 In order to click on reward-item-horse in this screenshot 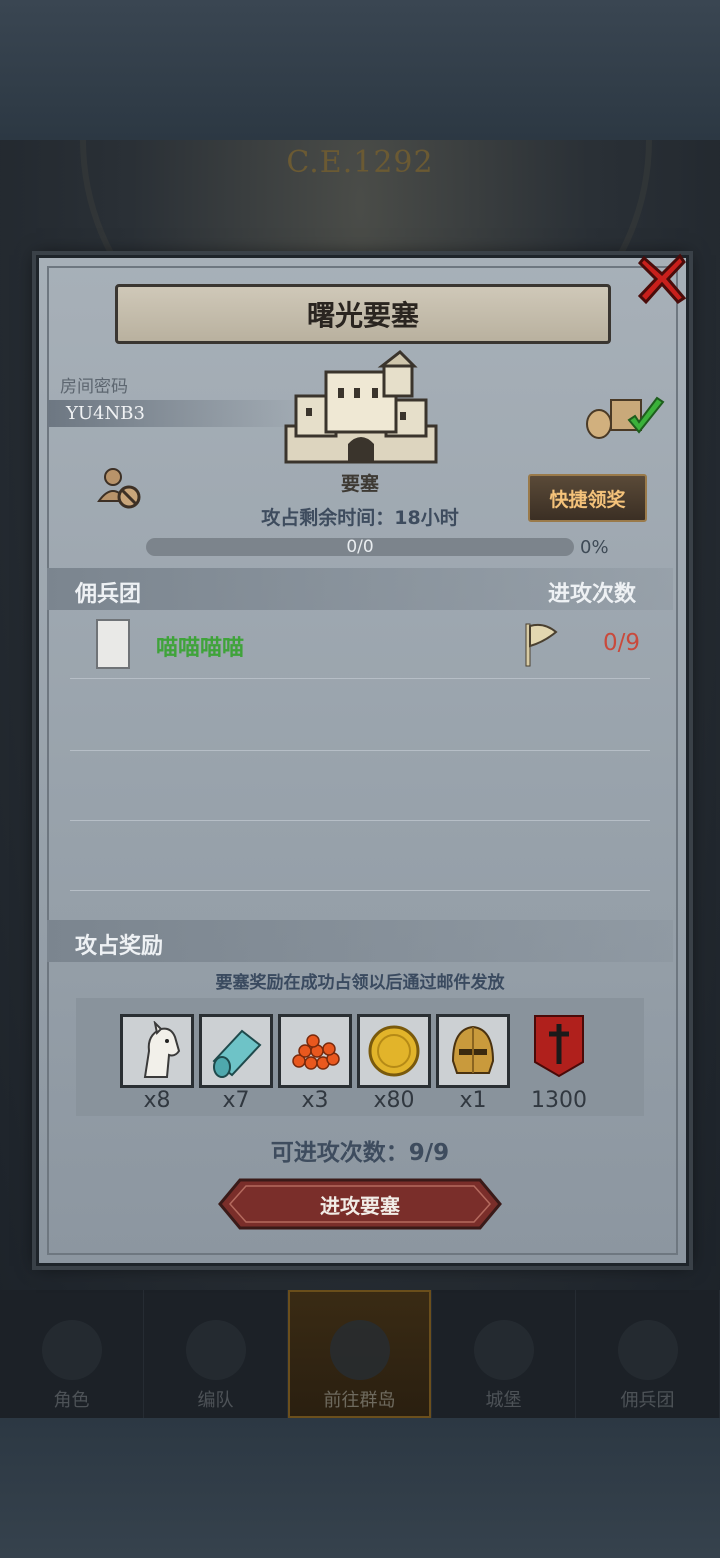, I will do `click(157, 1051)`.